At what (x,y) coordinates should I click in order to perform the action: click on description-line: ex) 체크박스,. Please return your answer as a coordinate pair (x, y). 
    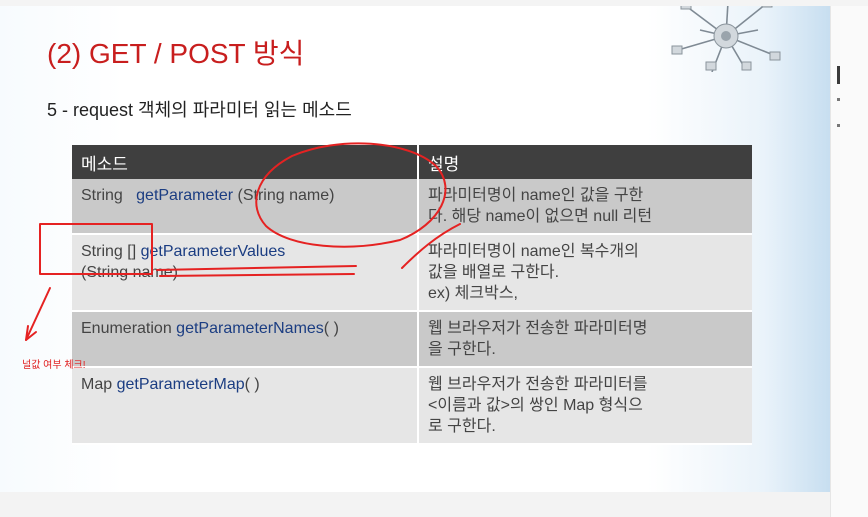
    Looking at the image, I should click on (473, 293).